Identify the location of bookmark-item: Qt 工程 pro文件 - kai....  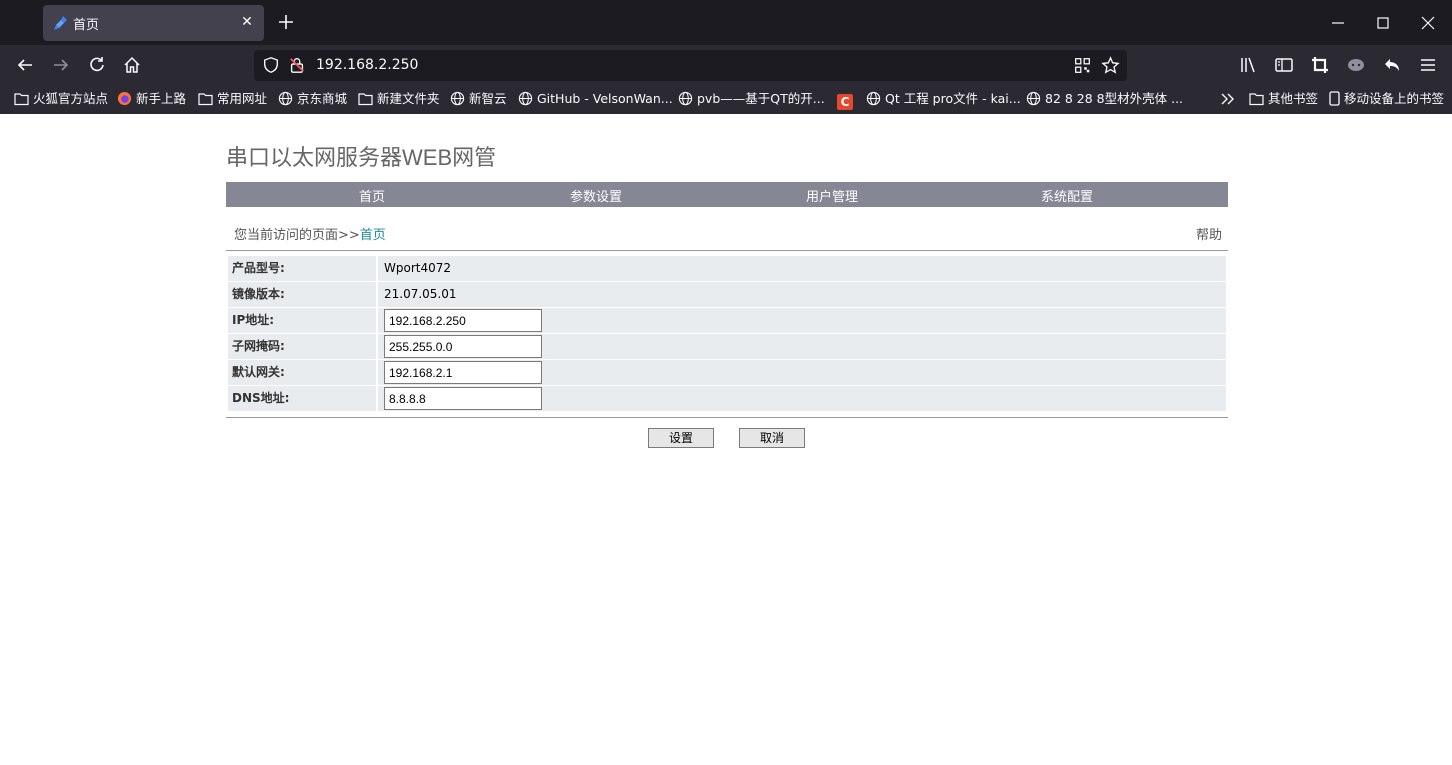
(943, 100).